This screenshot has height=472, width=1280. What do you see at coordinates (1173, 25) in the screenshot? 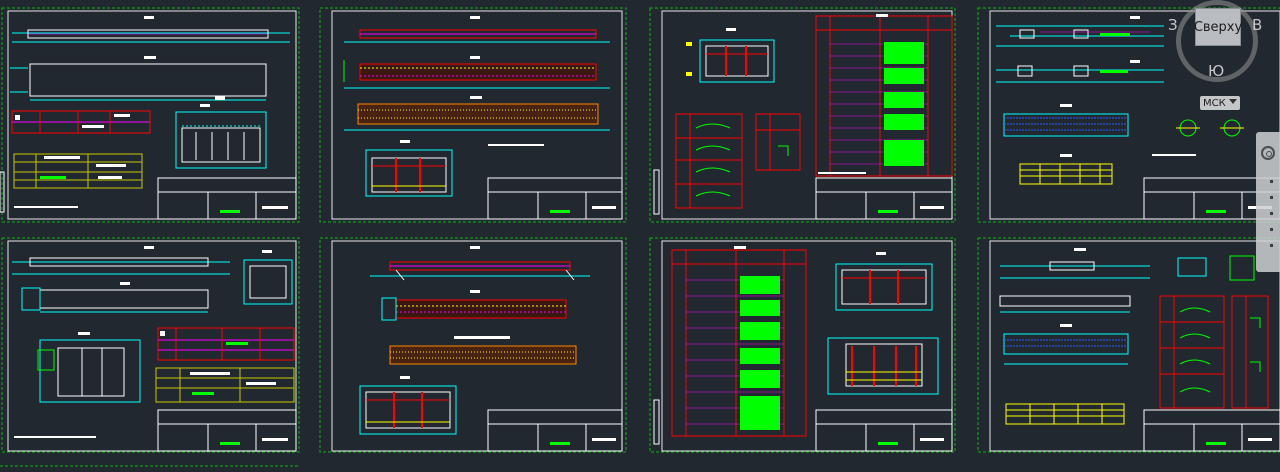
I see `compass-west-label: З` at bounding box center [1173, 25].